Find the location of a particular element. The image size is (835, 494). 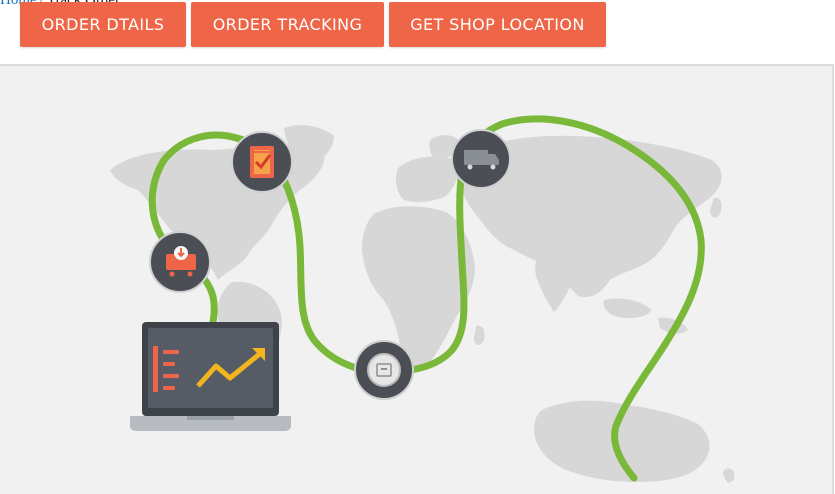

tab-get-shop-location: GET SHOP LOCATION is located at coordinates (497, 24).